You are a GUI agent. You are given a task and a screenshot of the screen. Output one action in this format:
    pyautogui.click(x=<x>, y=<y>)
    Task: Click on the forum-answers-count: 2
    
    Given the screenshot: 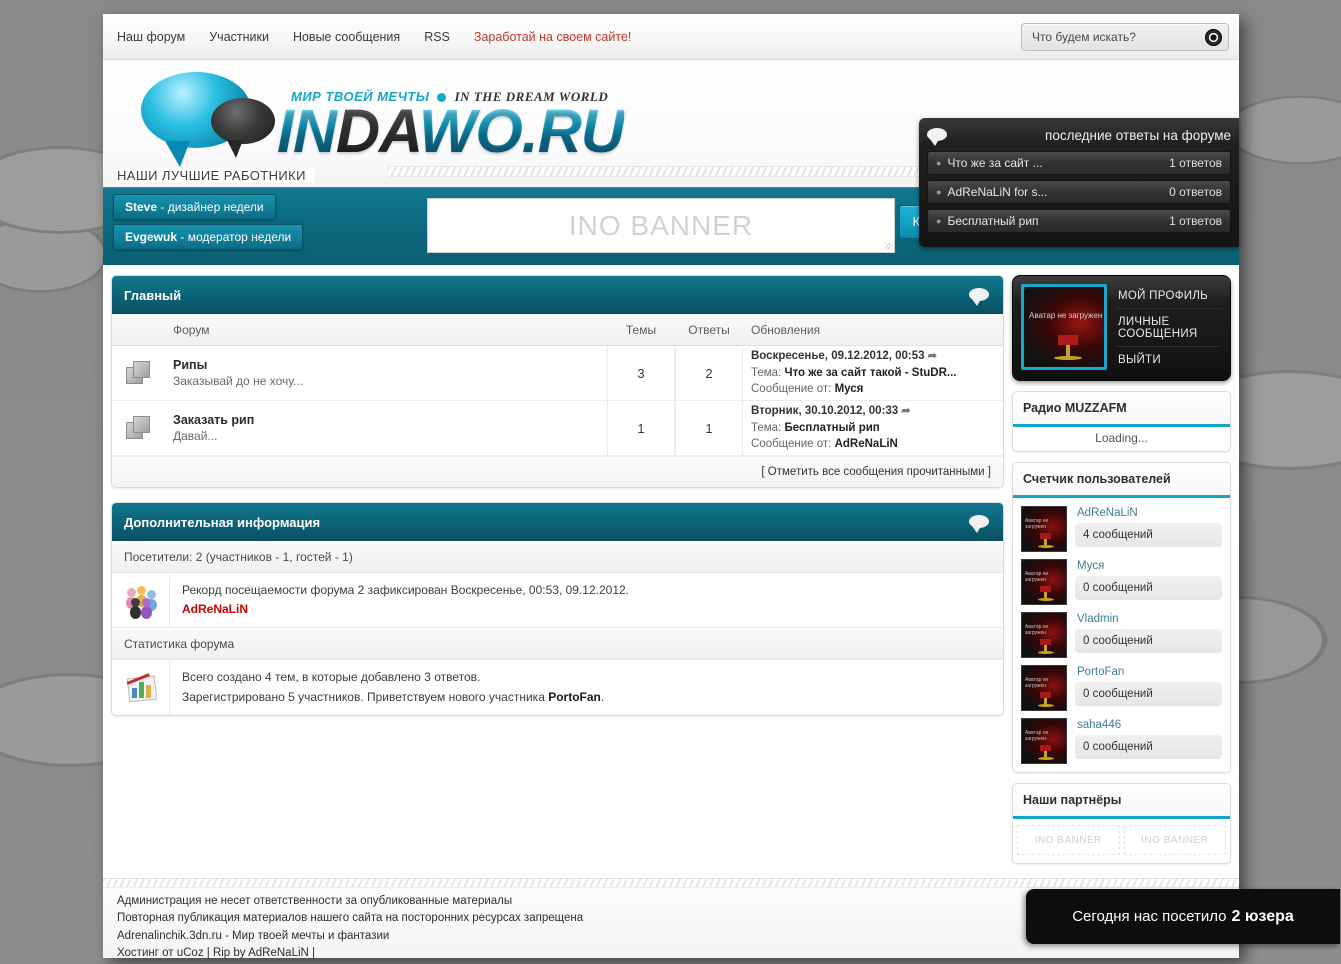 What is the action you would take?
    pyautogui.click(x=709, y=373)
    